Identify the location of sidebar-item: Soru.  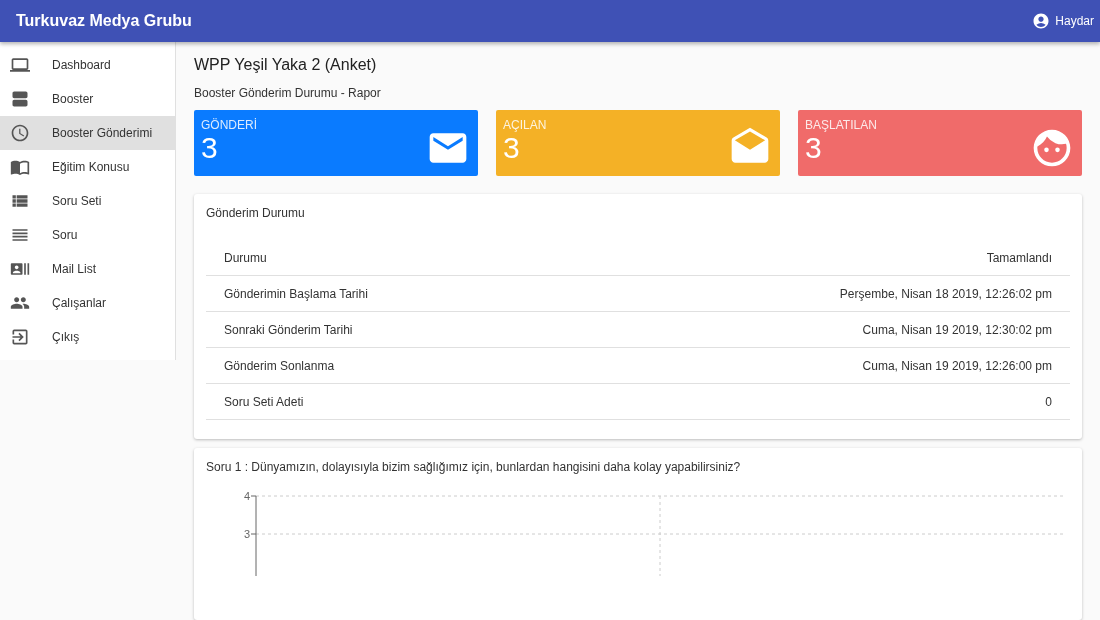
(87, 235).